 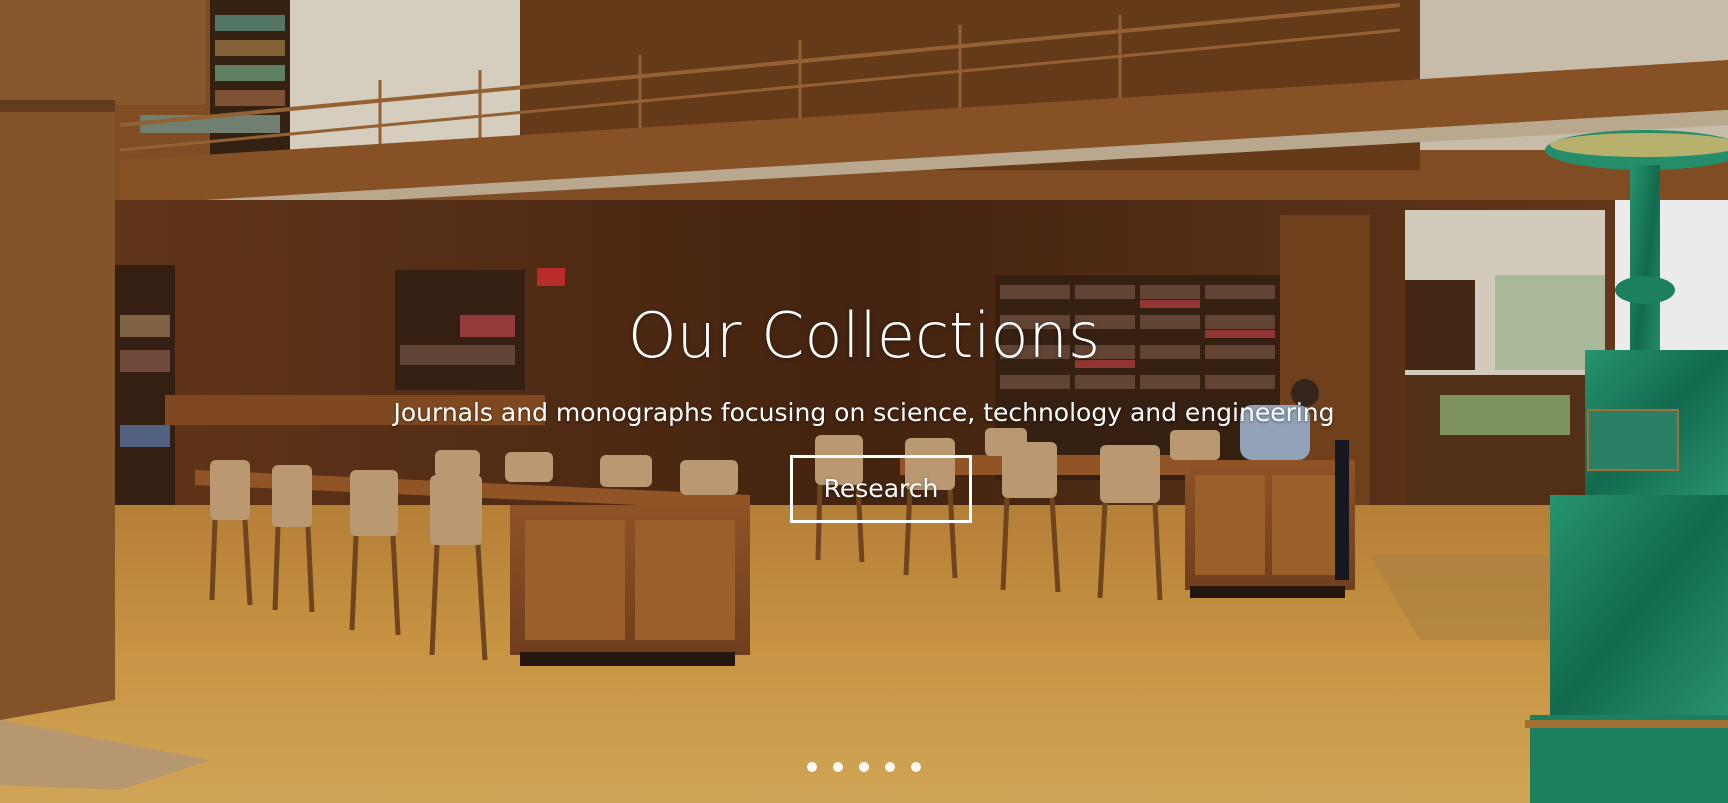 I want to click on carousel-indicators, so click(x=864, y=767).